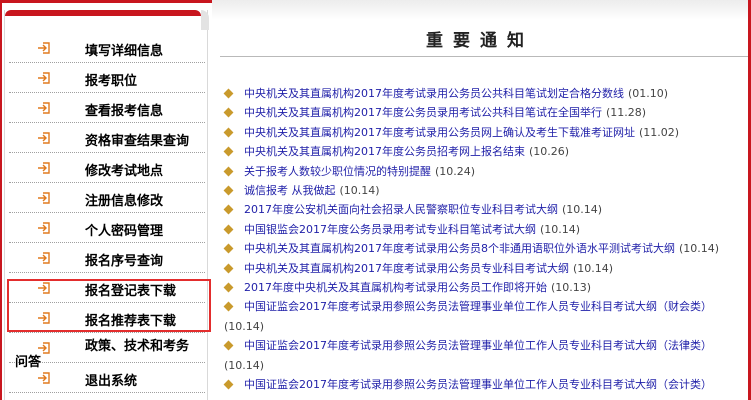 The image size is (751, 400). Describe the element at coordinates (1, 200) in the screenshot. I see `left-frame-border` at that location.